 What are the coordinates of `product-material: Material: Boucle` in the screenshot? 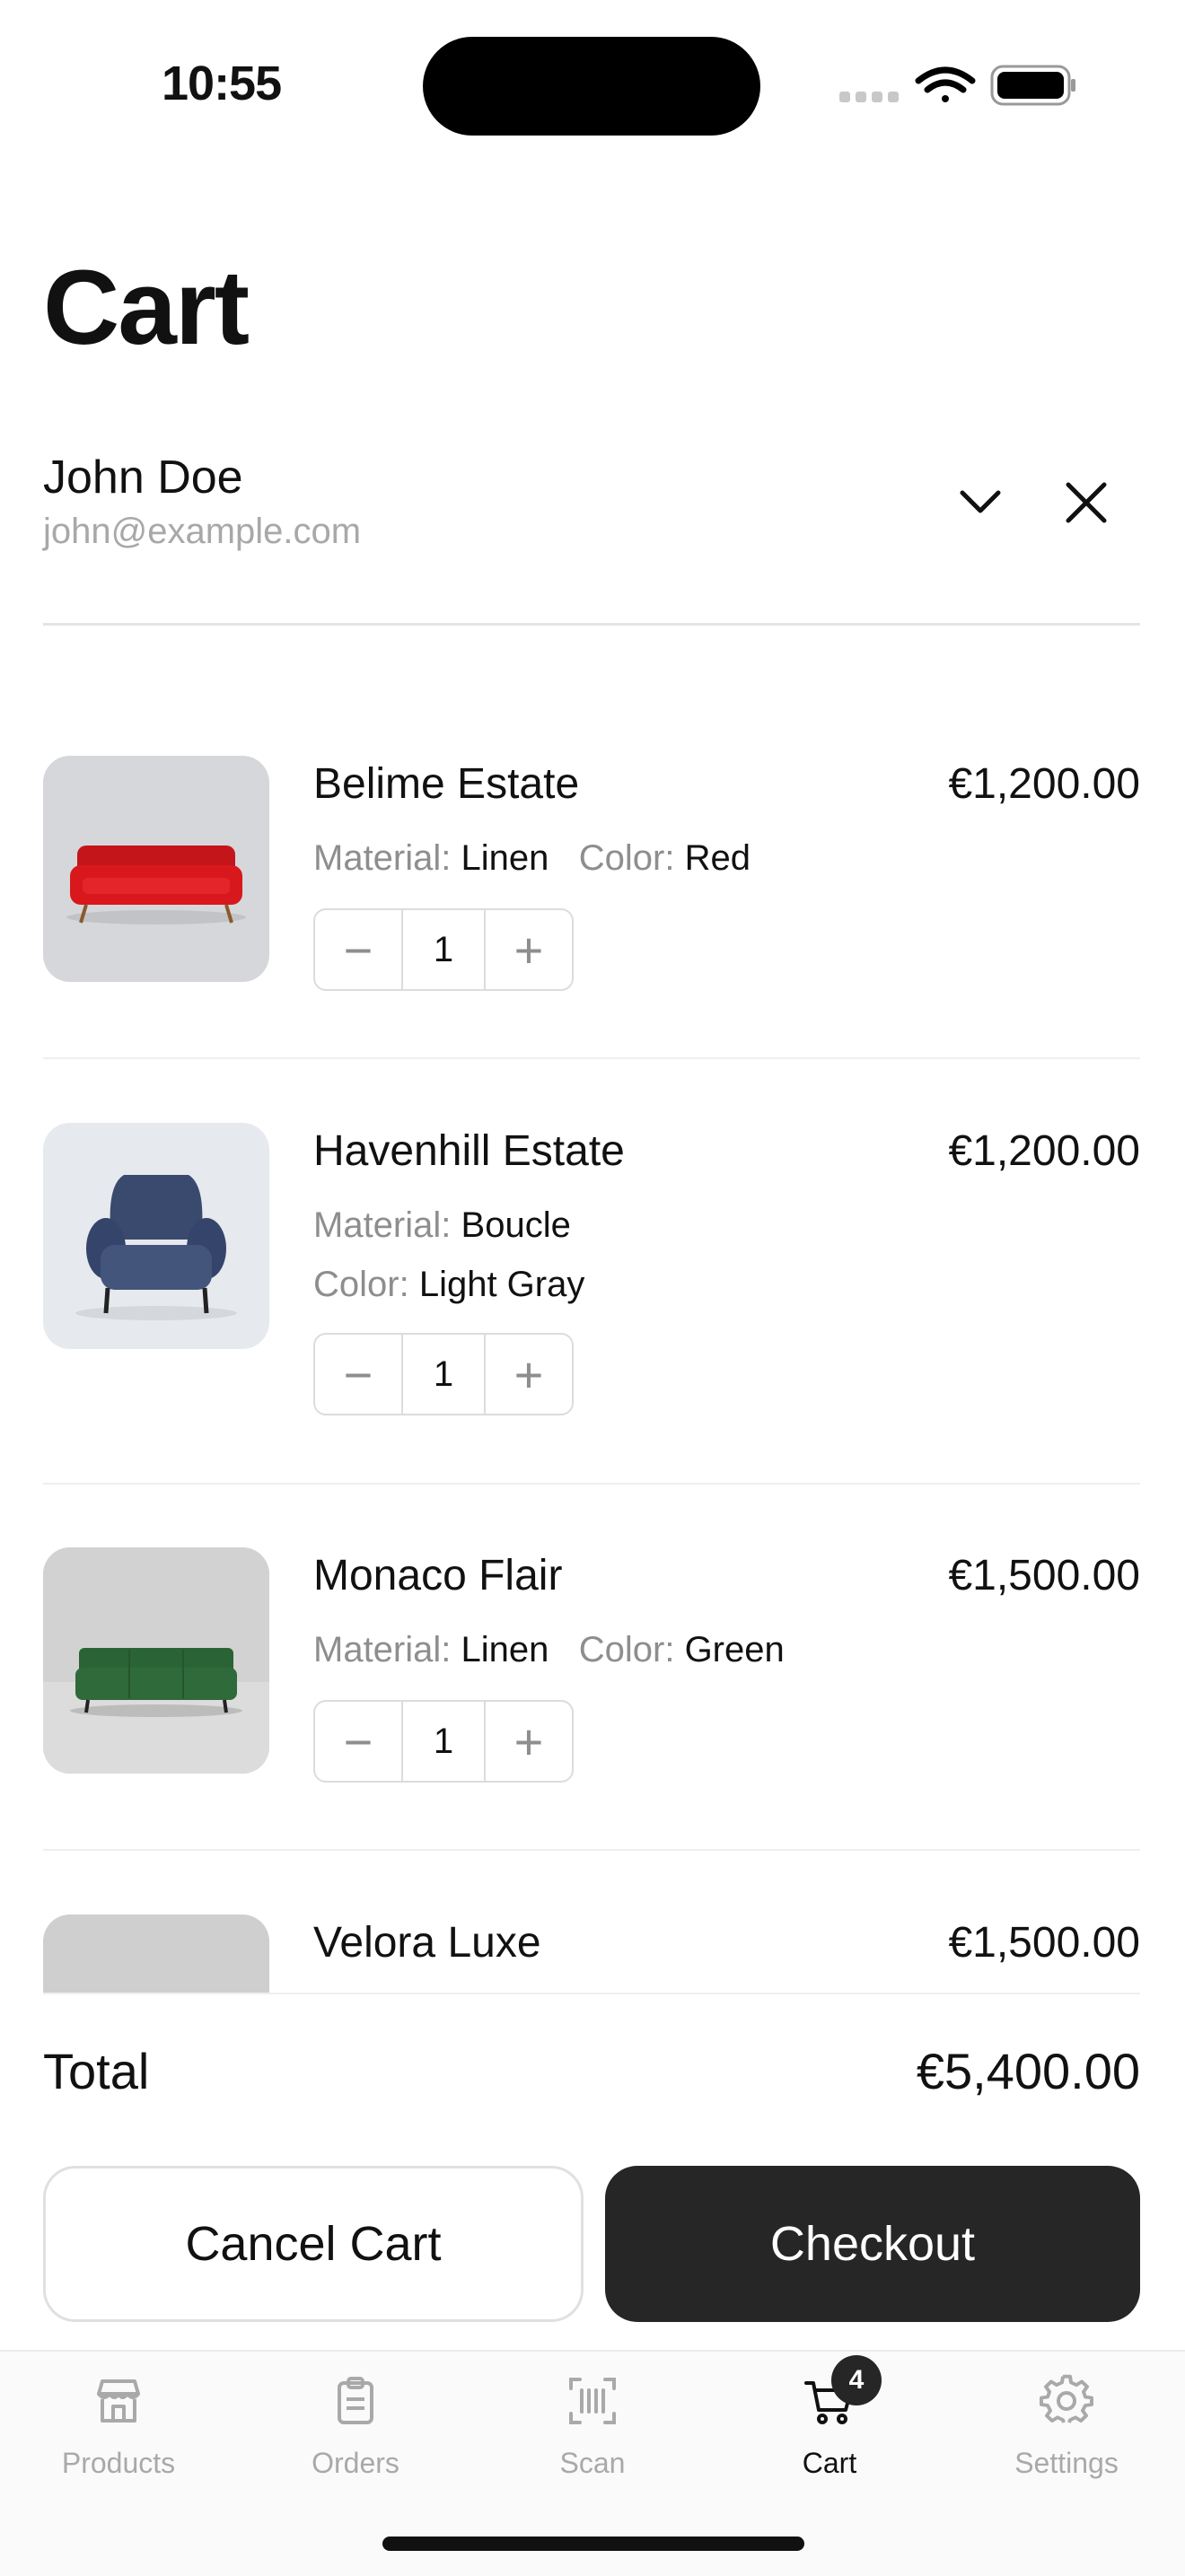 It's located at (442, 1225).